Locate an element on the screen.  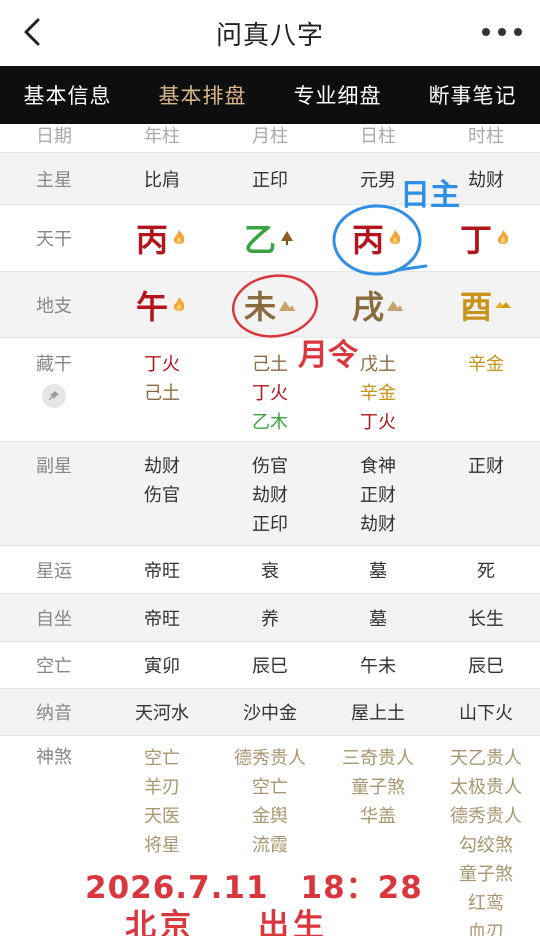
tab-notes: 断事笔记 is located at coordinates (473, 95).